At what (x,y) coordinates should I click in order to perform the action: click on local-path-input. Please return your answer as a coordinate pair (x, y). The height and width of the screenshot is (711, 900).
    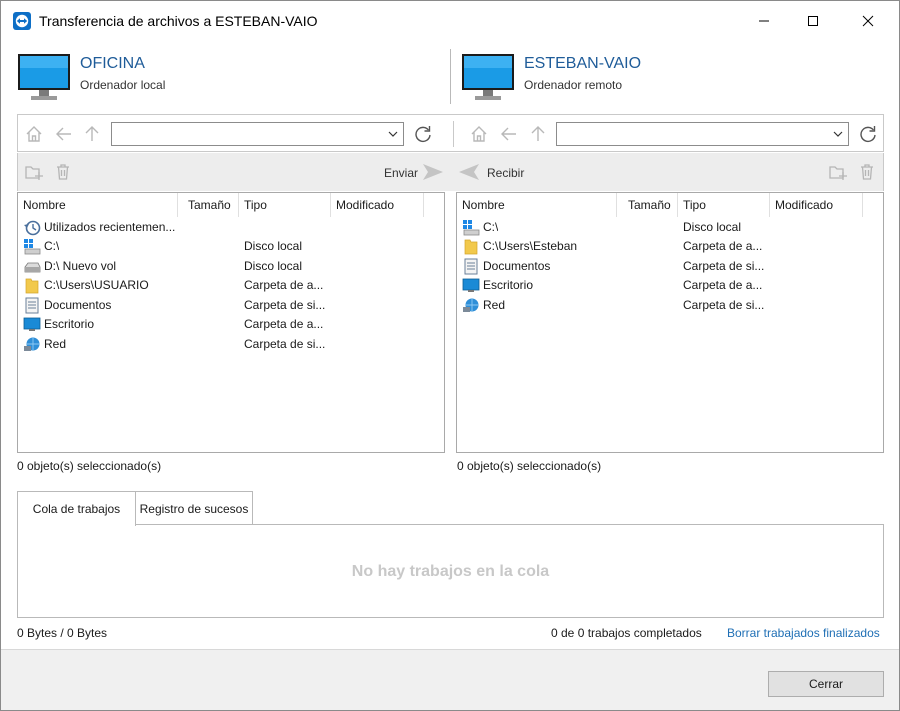
    Looking at the image, I should click on (246, 134).